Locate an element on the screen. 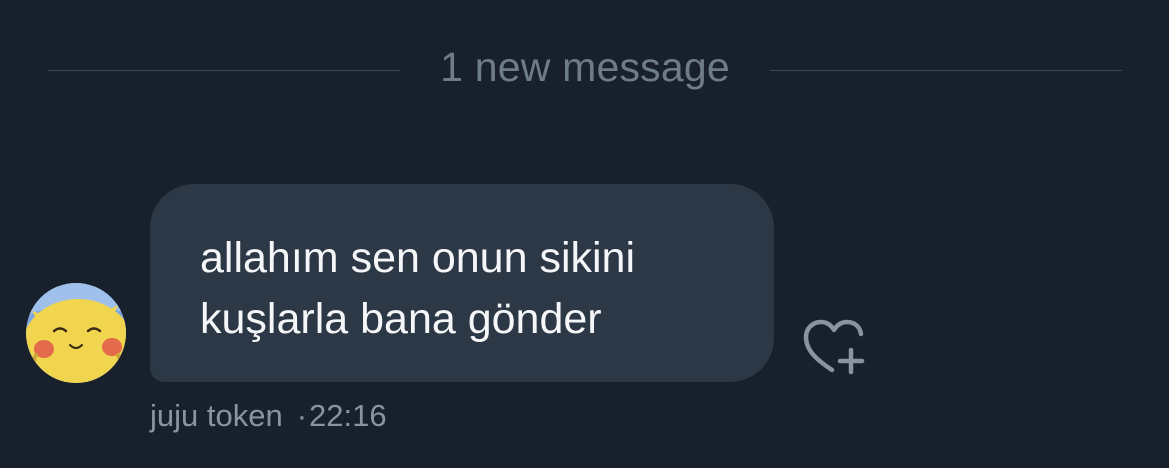 The height and width of the screenshot is (468, 1169). message-timestamp: 22:16 is located at coordinates (348, 415).